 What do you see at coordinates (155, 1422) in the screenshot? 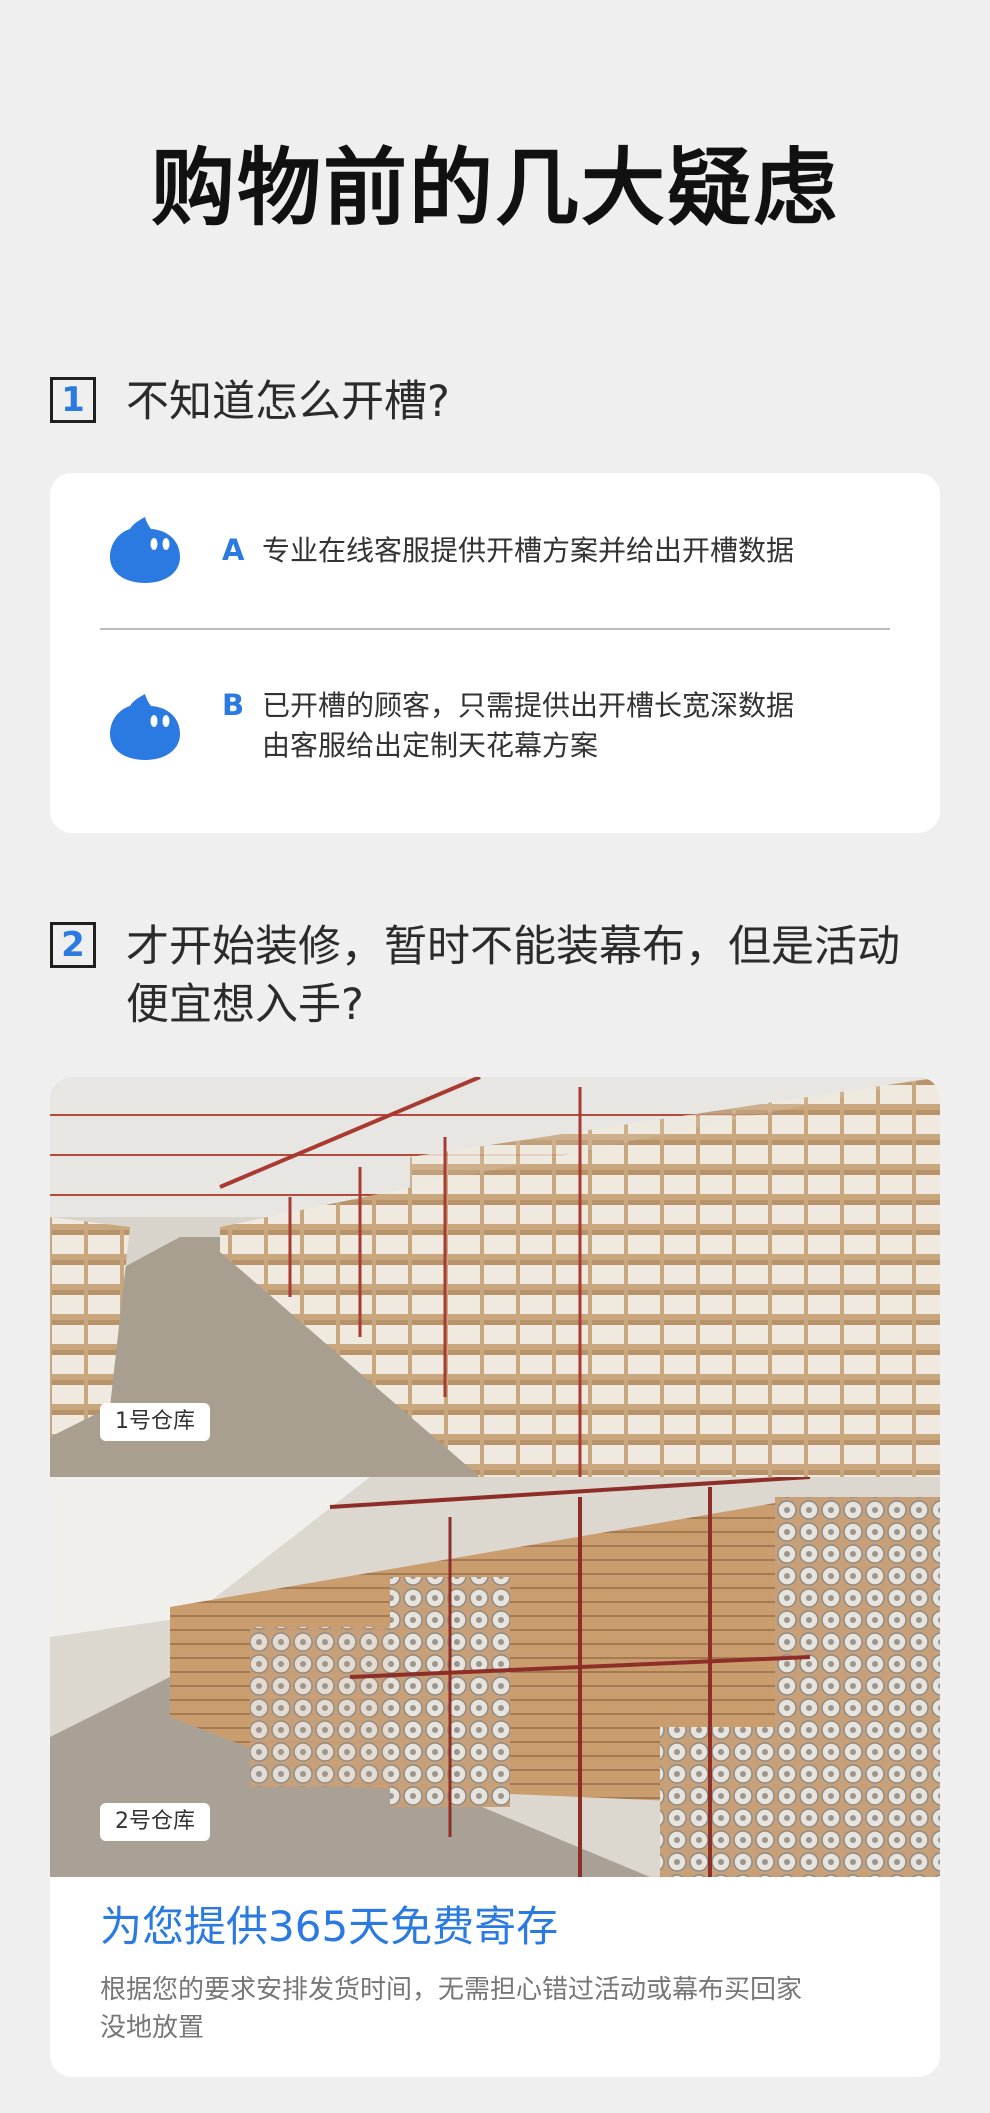
I see `warehouse-1-label: 1号仓库` at bounding box center [155, 1422].